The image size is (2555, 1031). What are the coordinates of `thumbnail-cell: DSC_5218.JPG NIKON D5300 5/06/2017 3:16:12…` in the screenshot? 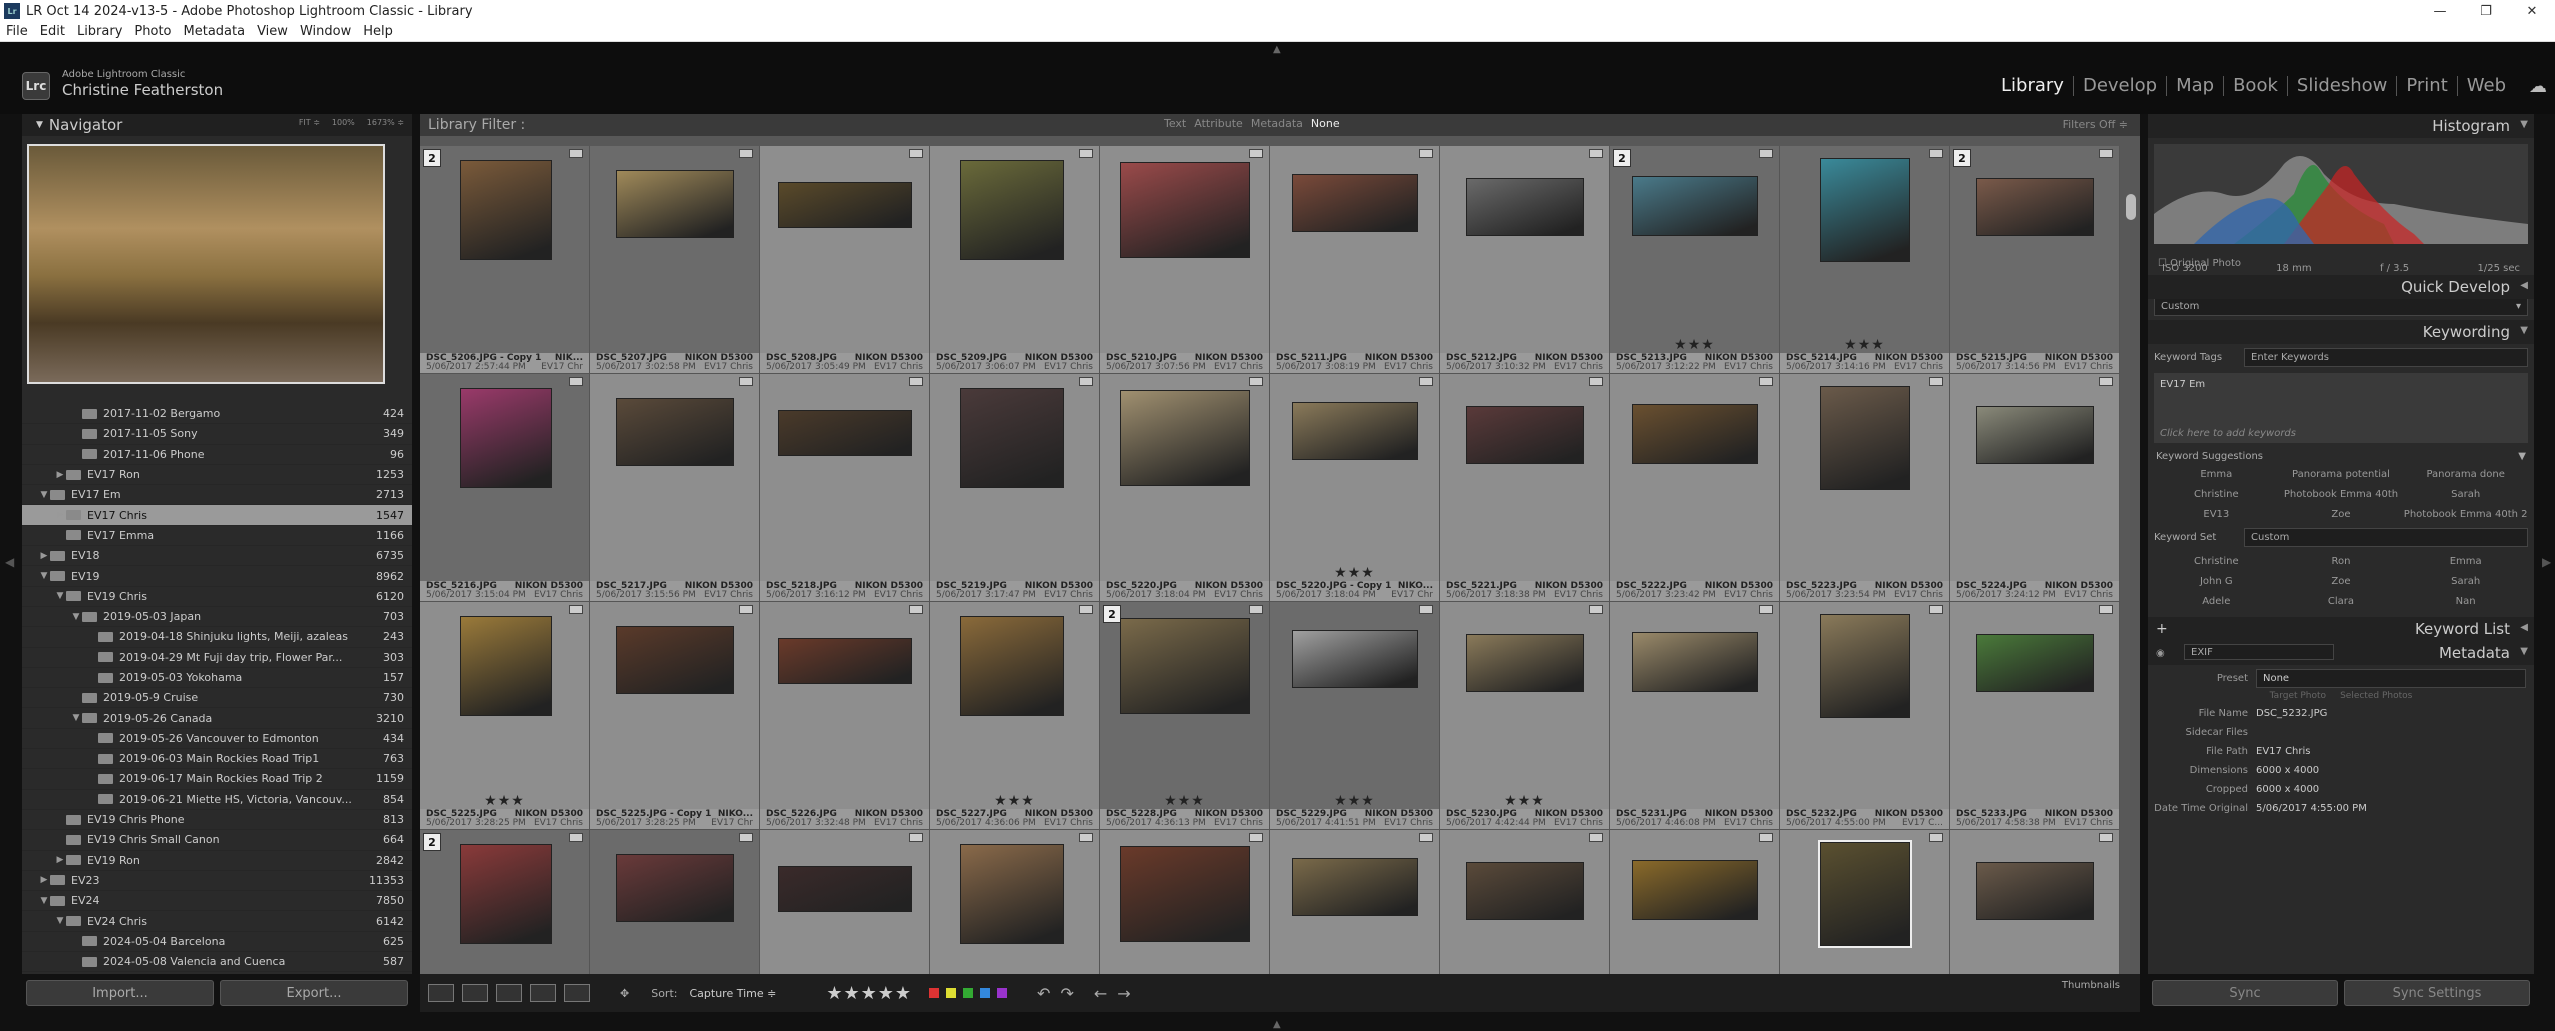 It's located at (845, 488).